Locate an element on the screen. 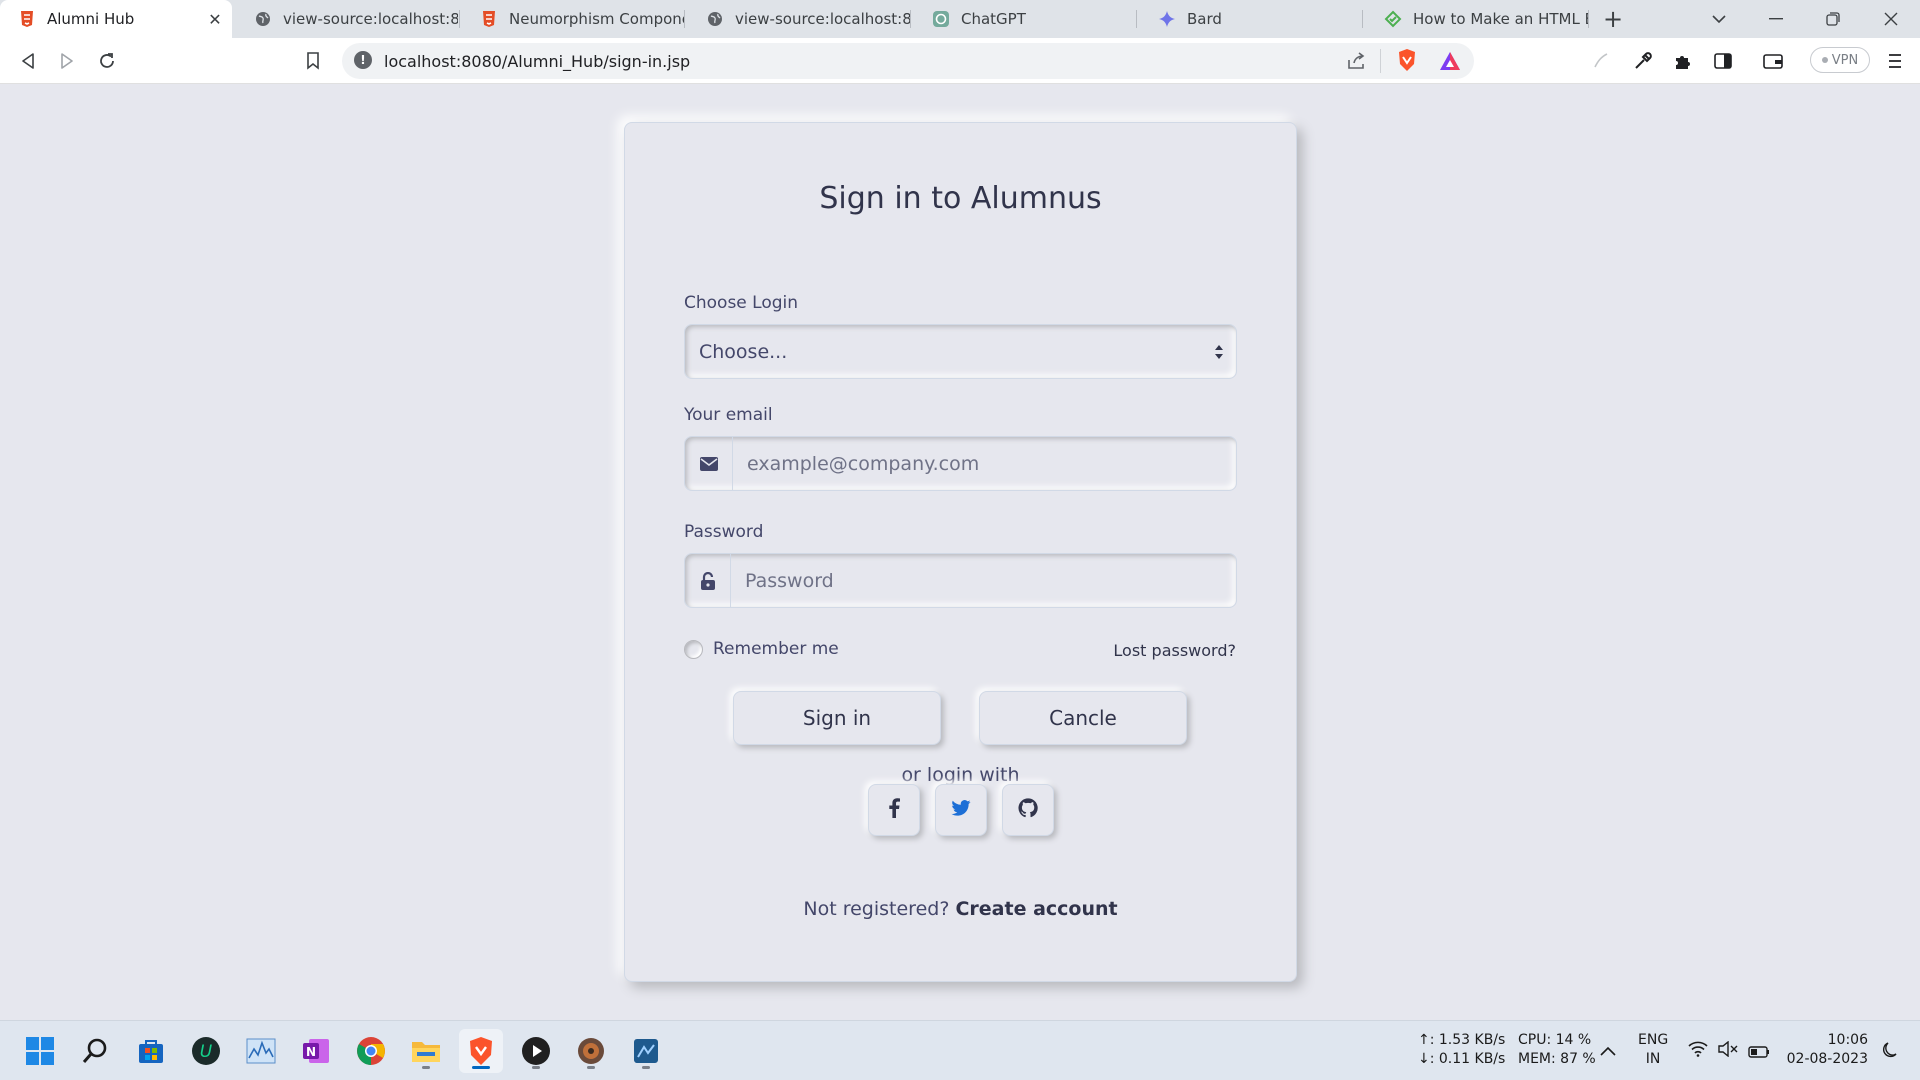 This screenshot has height=1080, width=1920. remember-me-label: Remember me is located at coordinates (776, 649).